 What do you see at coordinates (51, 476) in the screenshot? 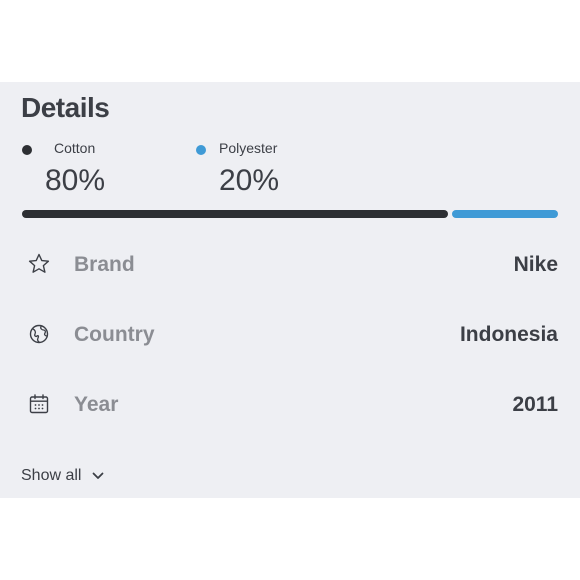
I see `show-all-label: Show all` at bounding box center [51, 476].